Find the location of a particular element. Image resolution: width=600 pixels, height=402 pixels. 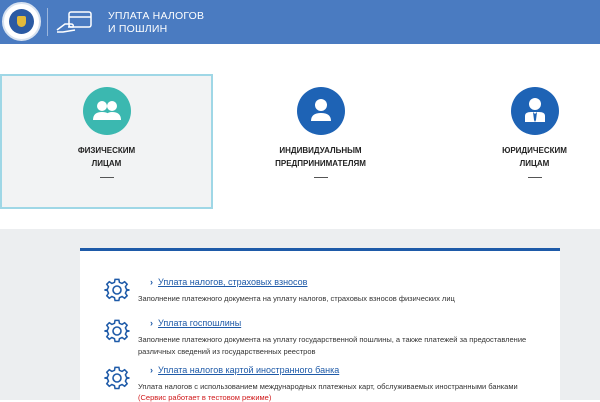

category-label-line1: ЮРИДИЧЕСКИМ is located at coordinates (534, 150).